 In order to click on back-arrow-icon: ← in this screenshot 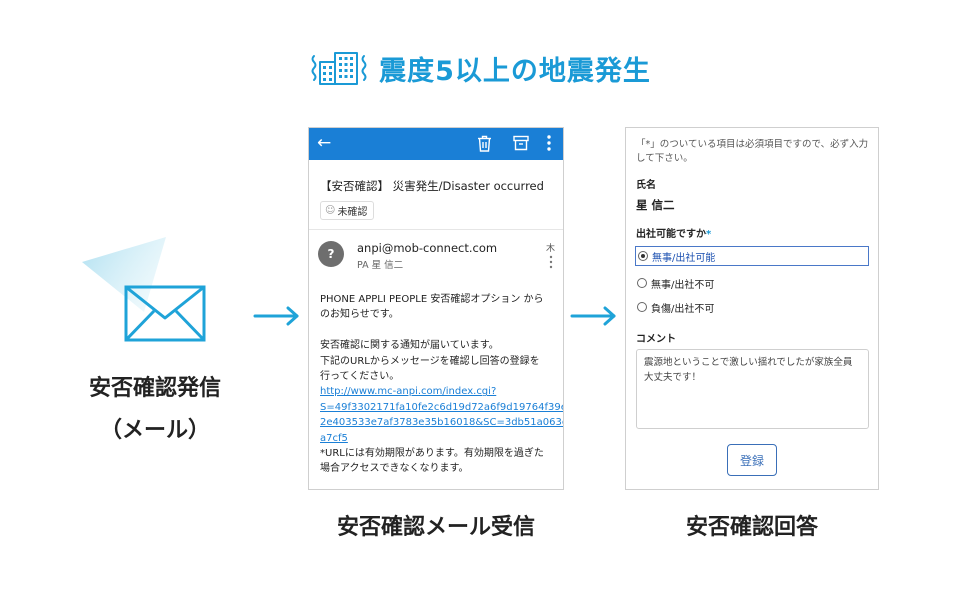, I will do `click(324, 143)`.